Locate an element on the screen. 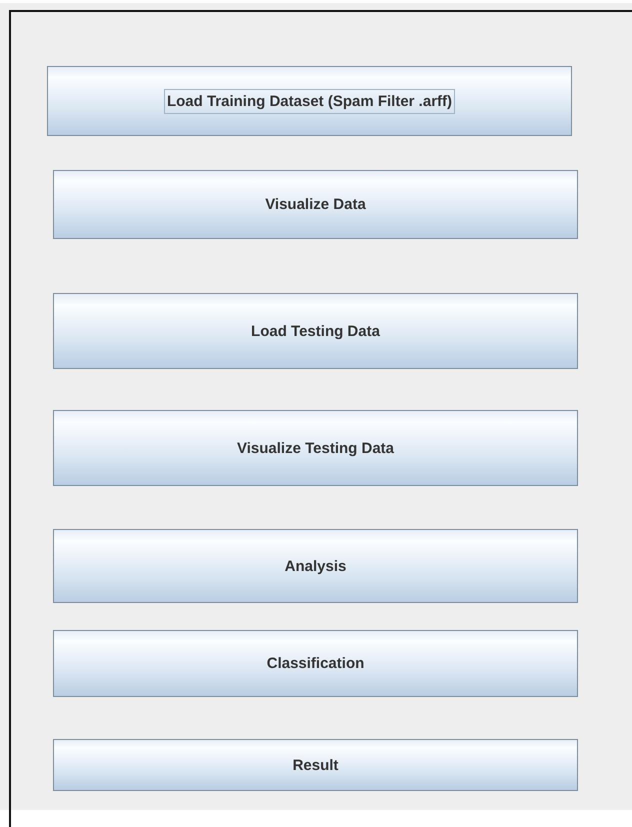  action-button: Visualize Data is located at coordinates (315, 204).